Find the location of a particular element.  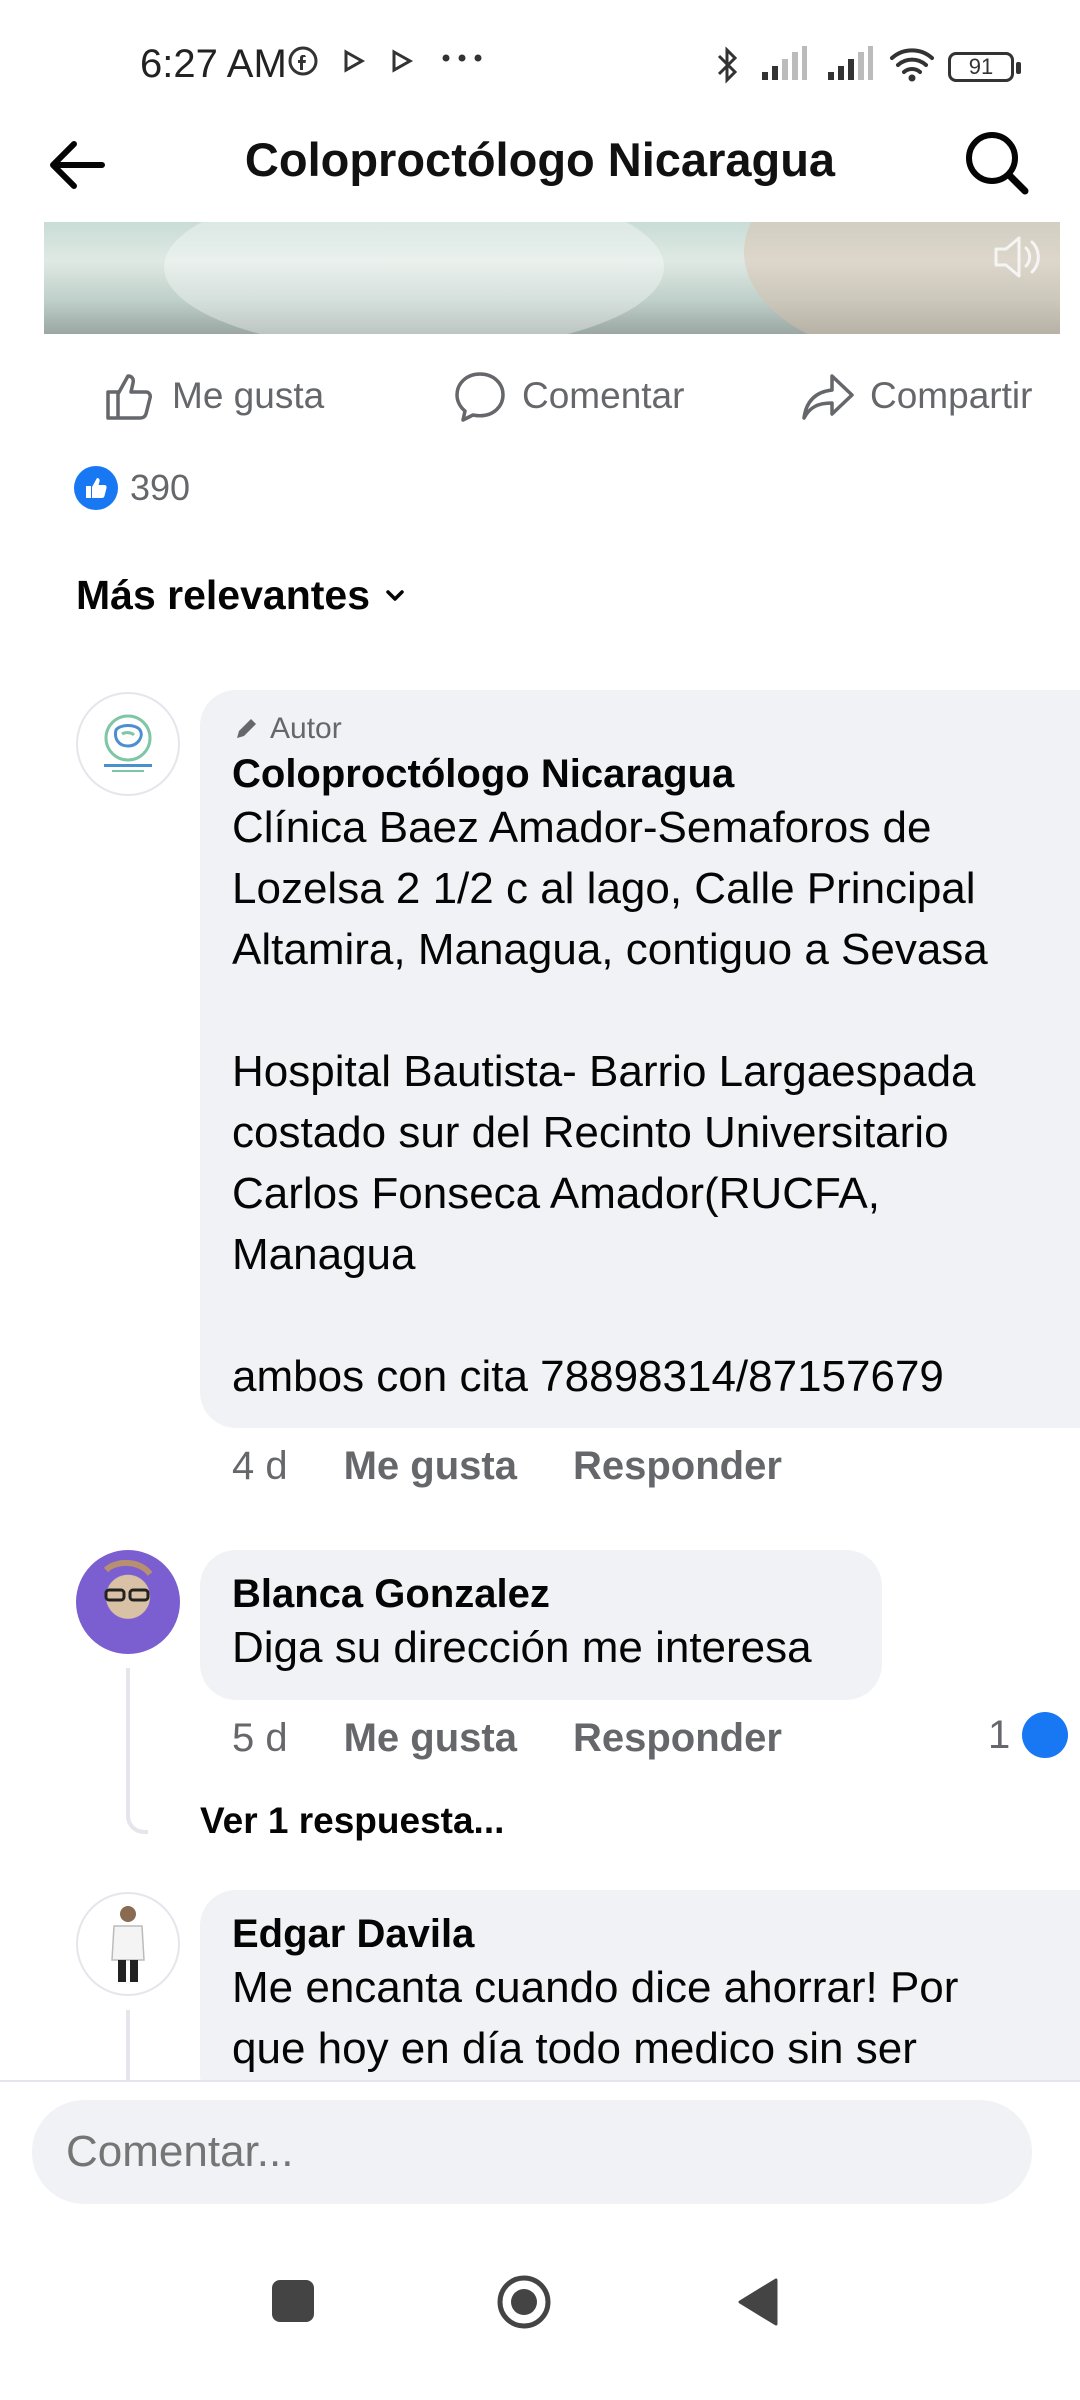

reaction-count: 390 is located at coordinates (160, 487).